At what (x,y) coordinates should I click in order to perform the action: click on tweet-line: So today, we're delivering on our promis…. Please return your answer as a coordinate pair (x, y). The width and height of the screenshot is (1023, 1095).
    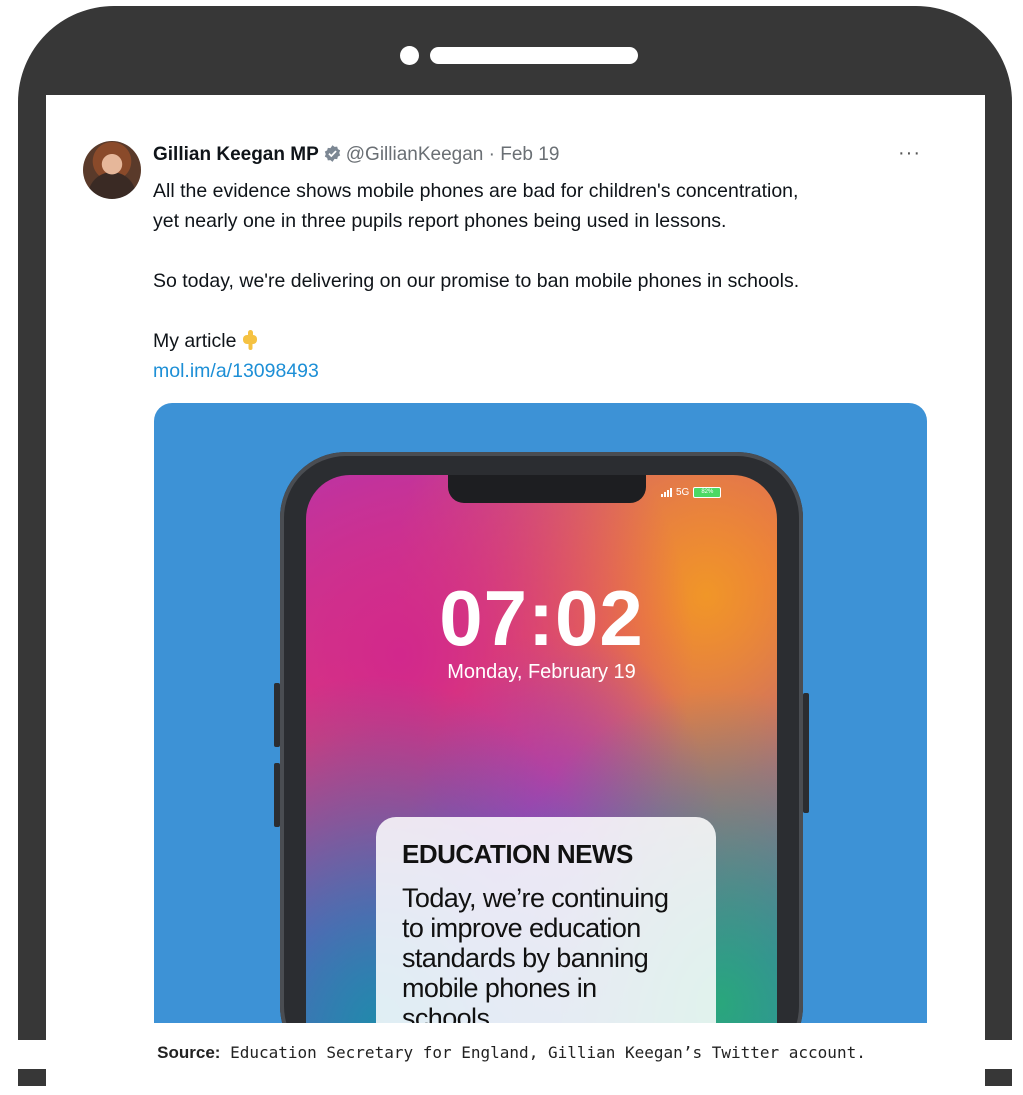
    Looking at the image, I should click on (476, 281).